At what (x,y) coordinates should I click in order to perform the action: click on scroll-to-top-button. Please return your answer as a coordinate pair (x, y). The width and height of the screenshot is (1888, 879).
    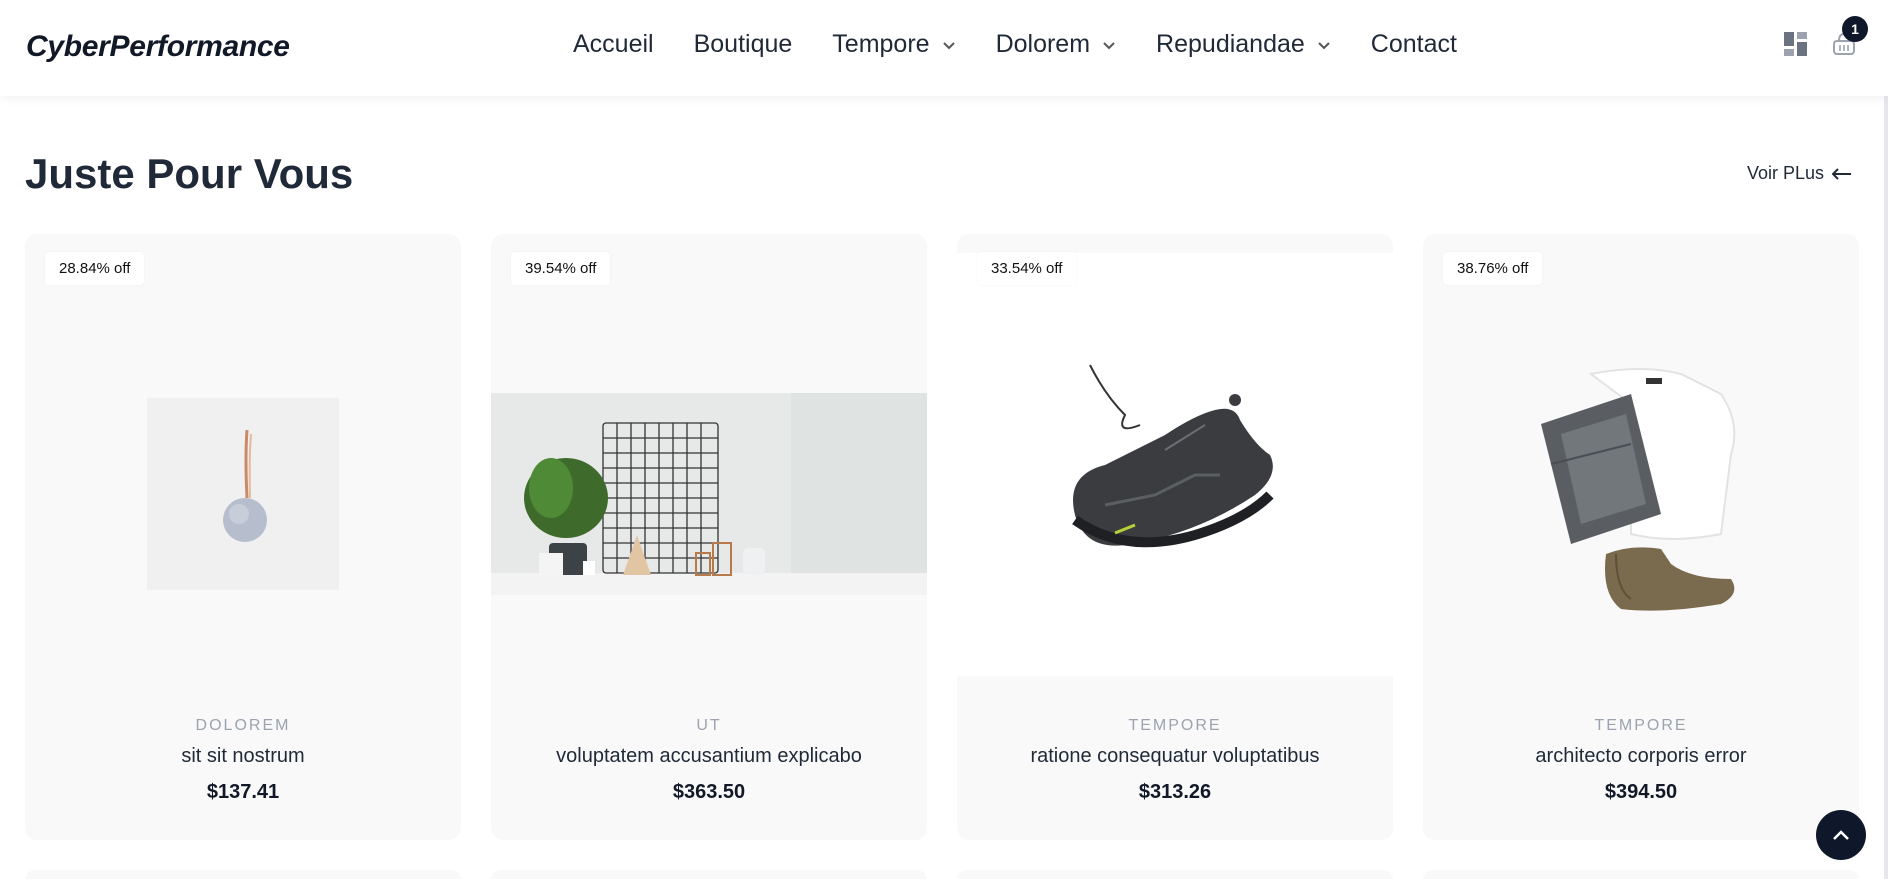
    Looking at the image, I should click on (1841, 835).